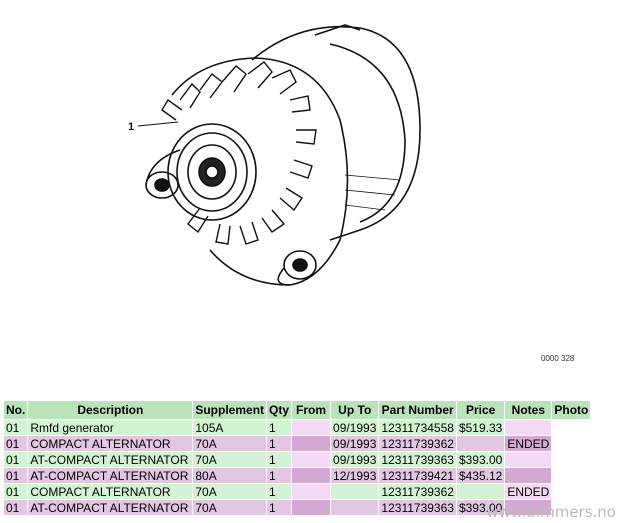 This screenshot has width=624, height=523. What do you see at coordinates (417, 410) in the screenshot?
I see `header-part-number: Part Number` at bounding box center [417, 410].